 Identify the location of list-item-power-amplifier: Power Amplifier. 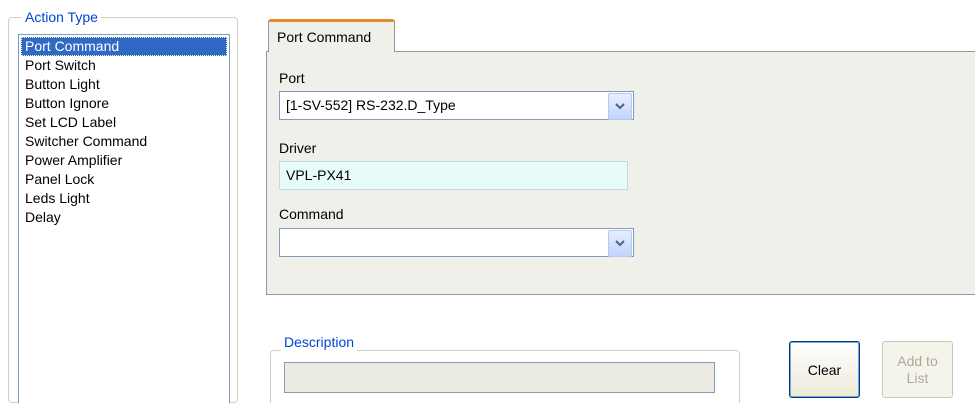
(124, 160).